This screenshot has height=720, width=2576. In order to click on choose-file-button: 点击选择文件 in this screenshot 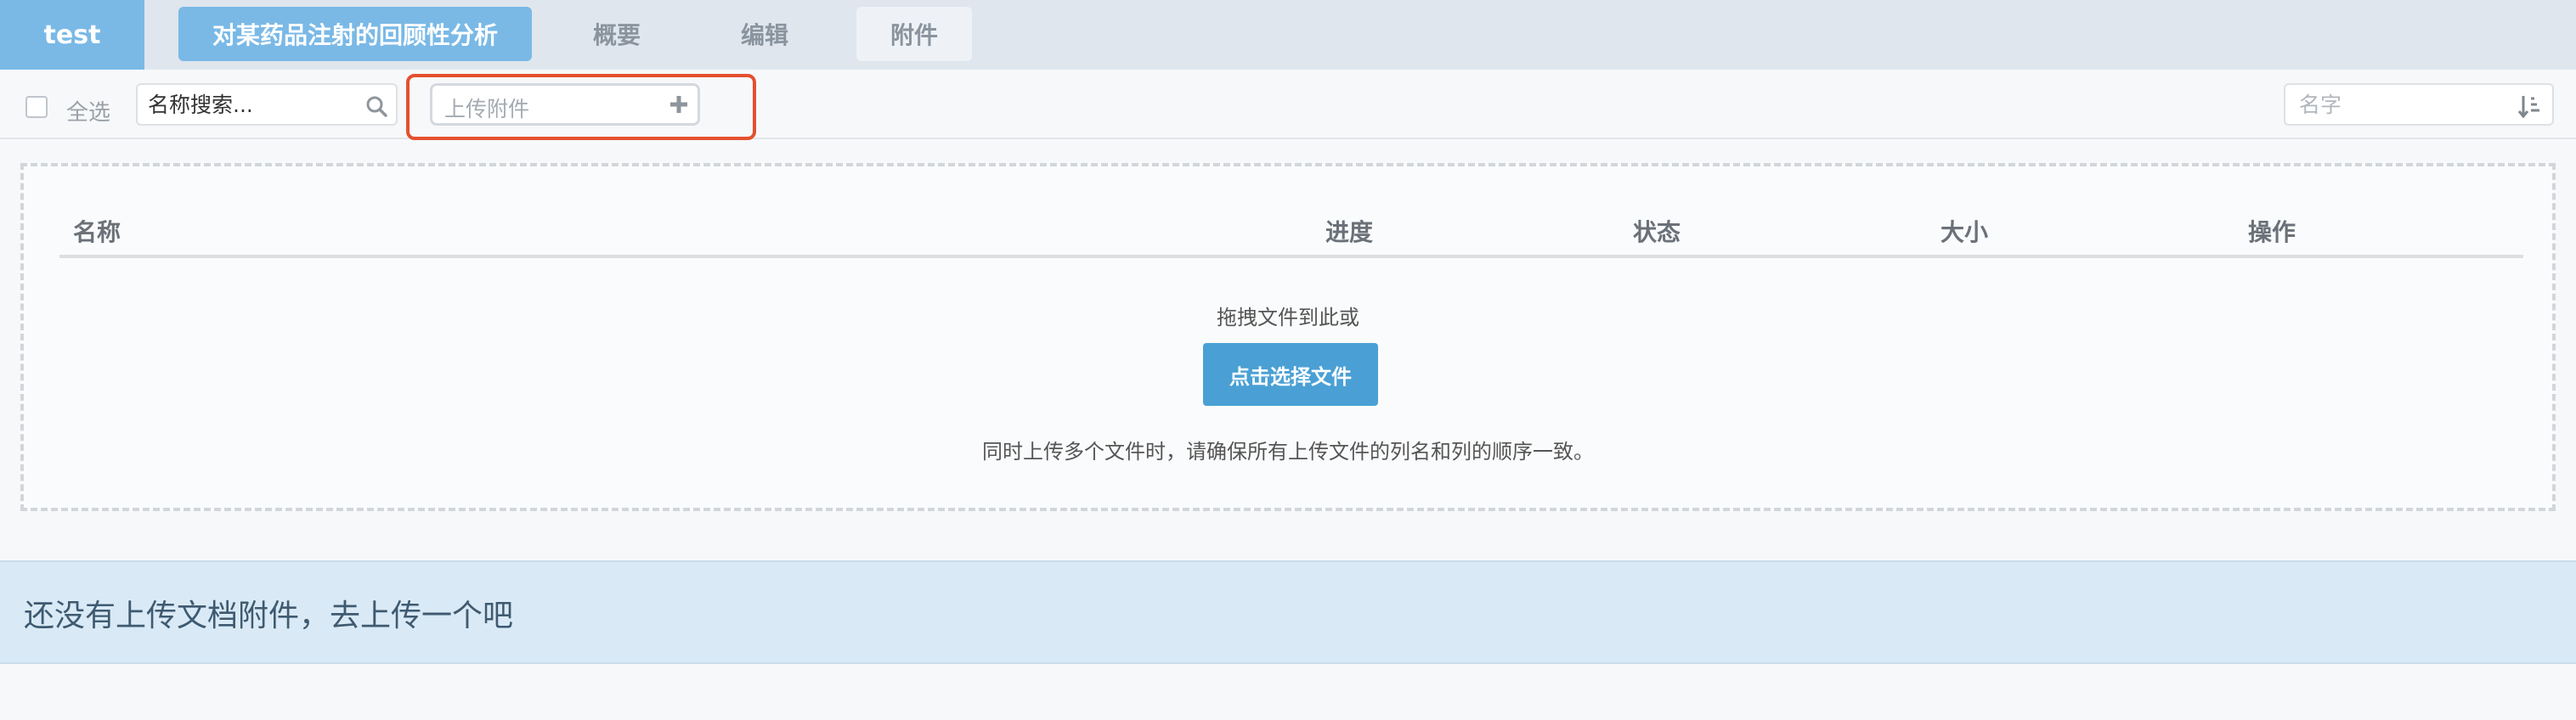, I will do `click(1290, 374)`.